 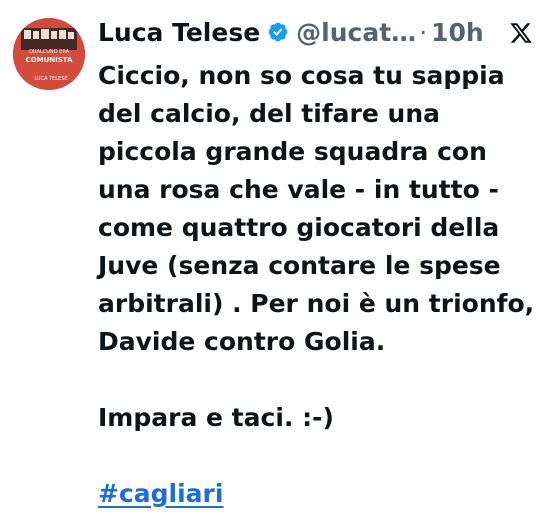 What do you see at coordinates (179, 32) in the screenshot?
I see `display-name: Luca Telese` at bounding box center [179, 32].